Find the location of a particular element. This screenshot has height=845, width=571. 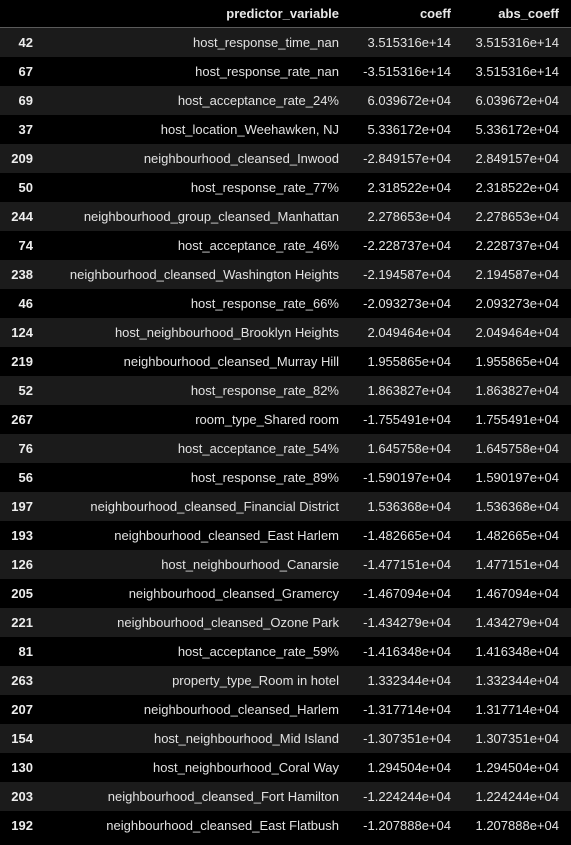

abs-coeff-cell: 1.755491e+04 is located at coordinates (517, 419).